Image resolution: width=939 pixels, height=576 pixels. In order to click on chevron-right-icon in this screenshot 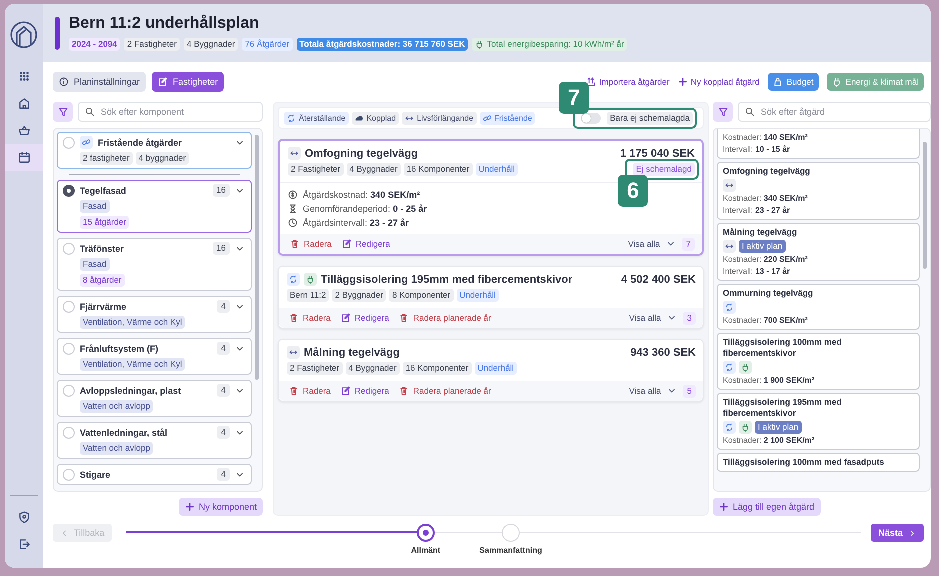, I will do `click(912, 533)`.